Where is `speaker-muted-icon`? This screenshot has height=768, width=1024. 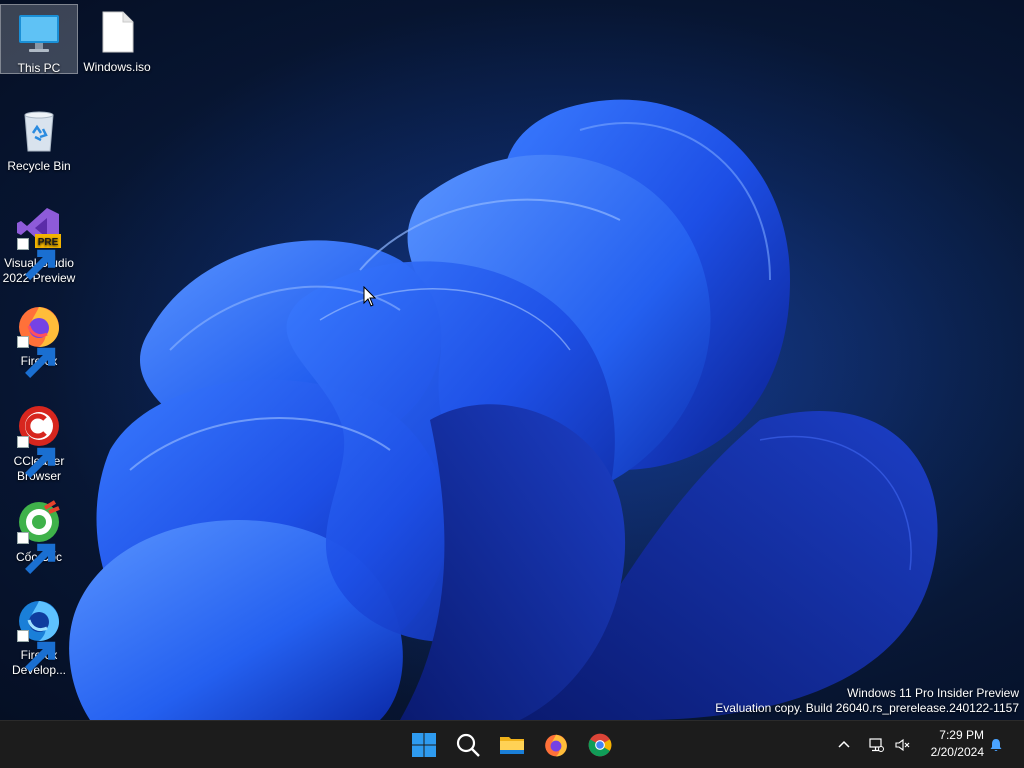
speaker-muted-icon is located at coordinates (902, 745).